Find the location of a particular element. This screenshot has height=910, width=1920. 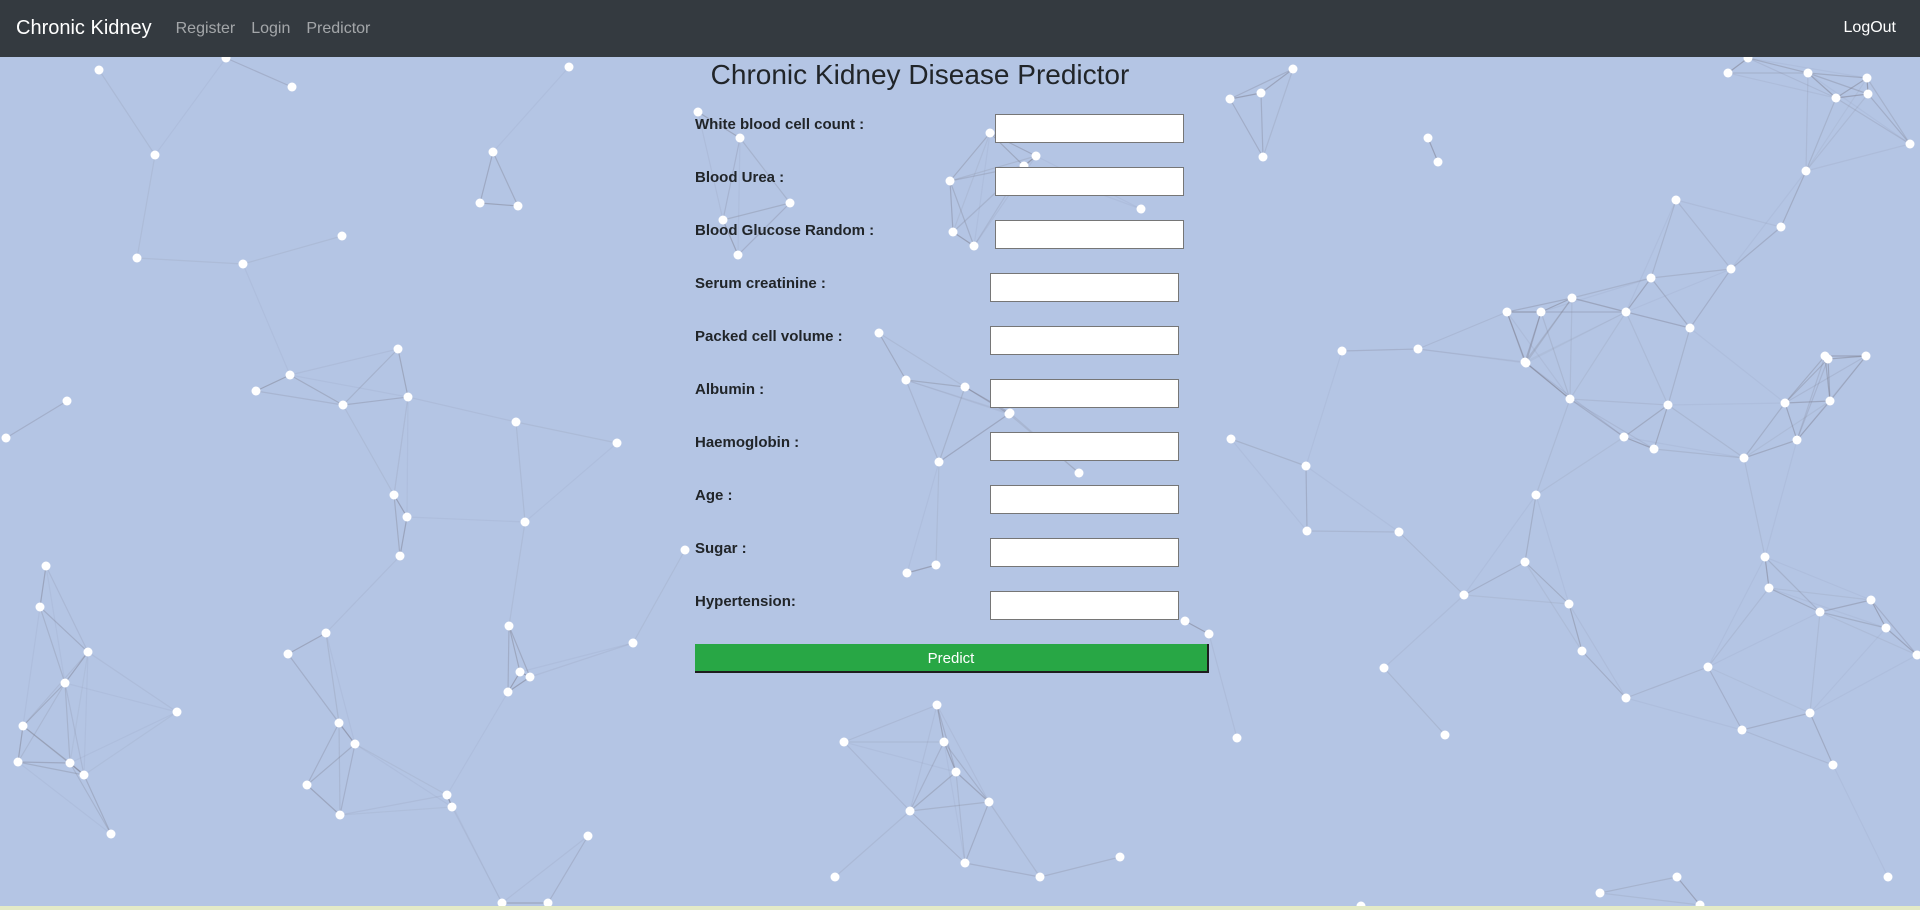

sugar-input is located at coordinates (1084, 552).